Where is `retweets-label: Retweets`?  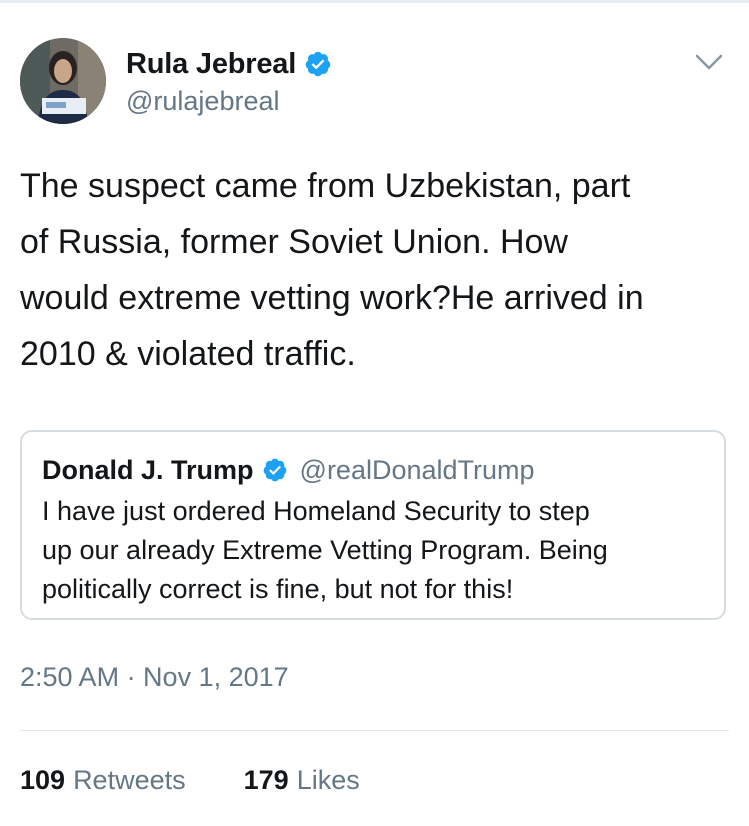 retweets-label: Retweets is located at coordinates (129, 779).